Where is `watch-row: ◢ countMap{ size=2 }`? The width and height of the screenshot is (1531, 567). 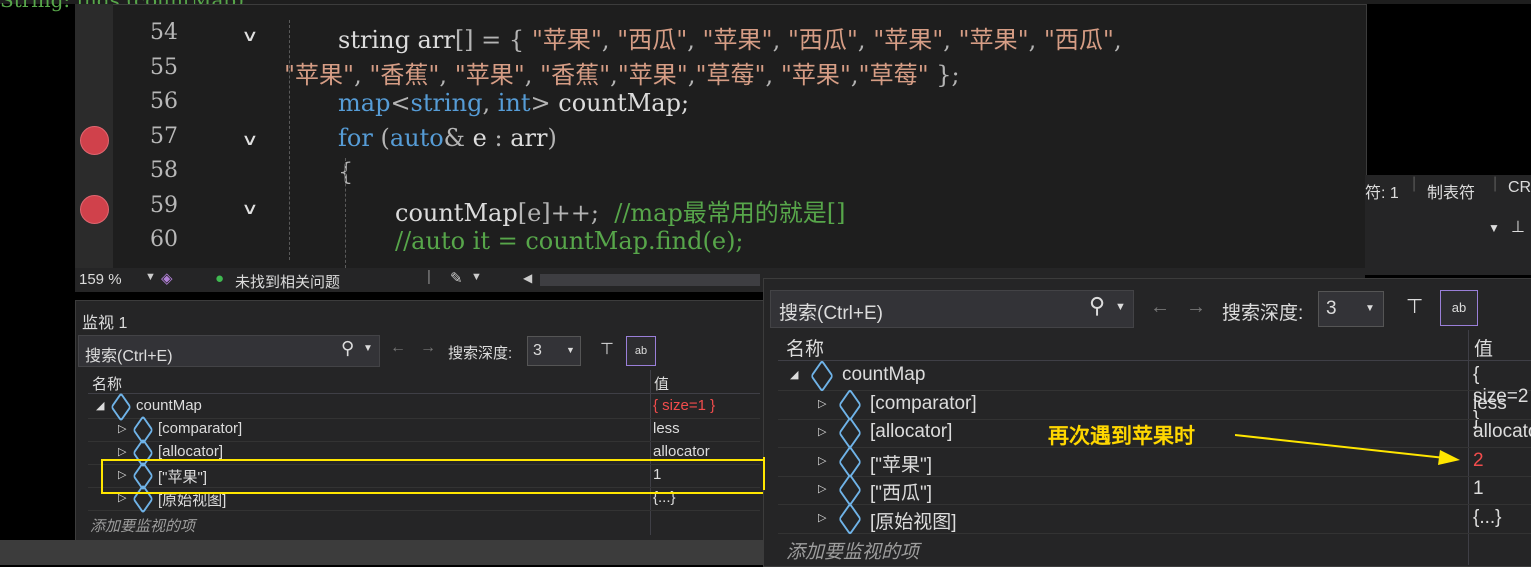 watch-row: ◢ countMap{ size=2 } is located at coordinates (1154, 394).